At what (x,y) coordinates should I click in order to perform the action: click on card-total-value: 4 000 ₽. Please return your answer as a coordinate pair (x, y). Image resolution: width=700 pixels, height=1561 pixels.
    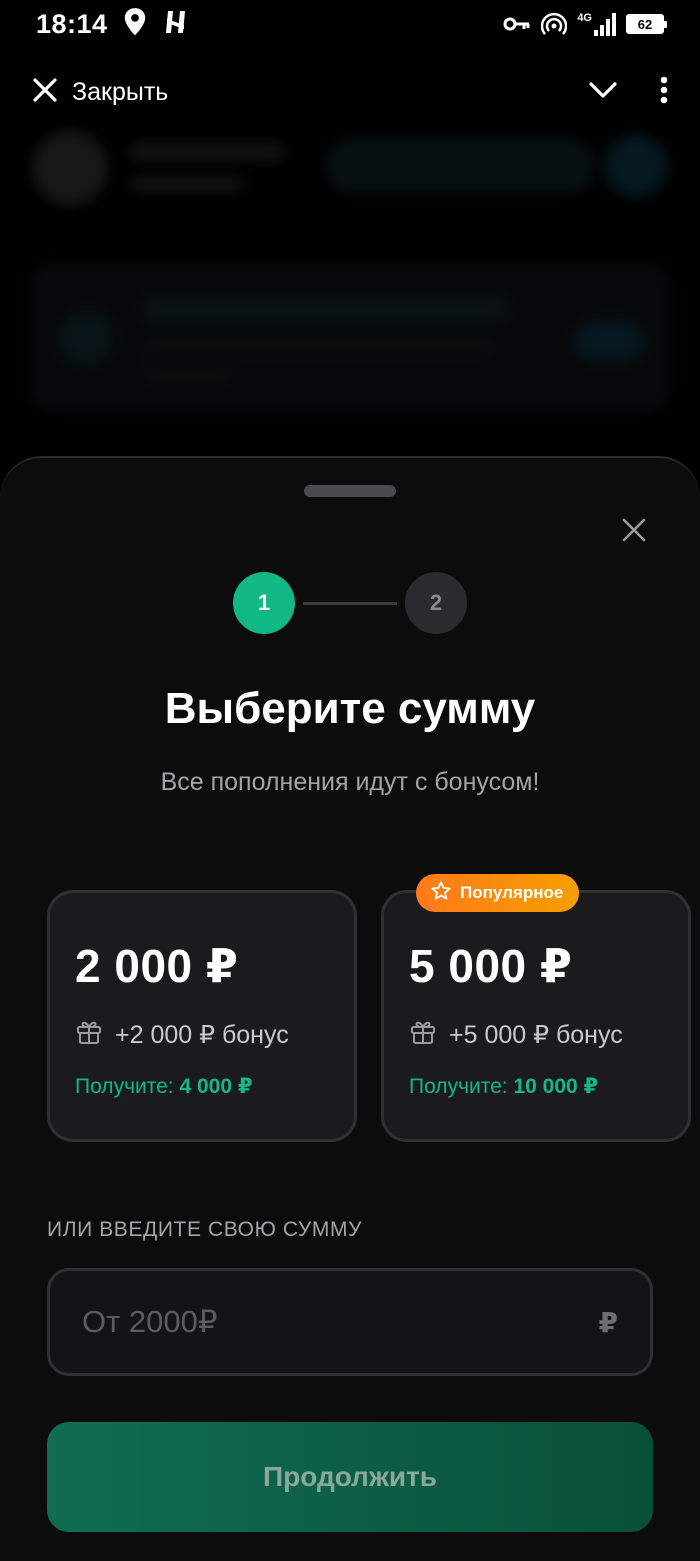
    Looking at the image, I should click on (216, 1086).